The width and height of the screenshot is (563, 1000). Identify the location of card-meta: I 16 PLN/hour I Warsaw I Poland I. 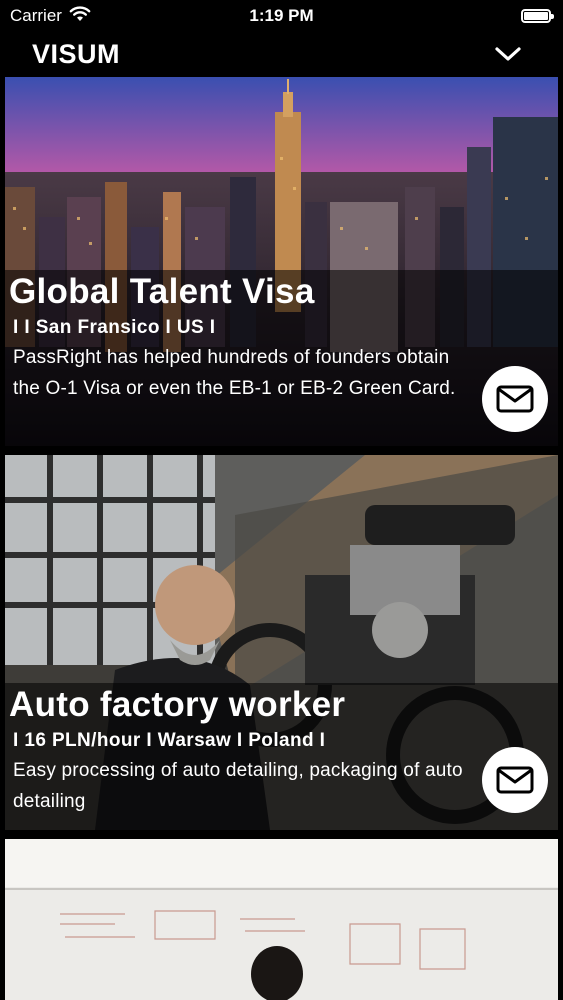
(169, 740).